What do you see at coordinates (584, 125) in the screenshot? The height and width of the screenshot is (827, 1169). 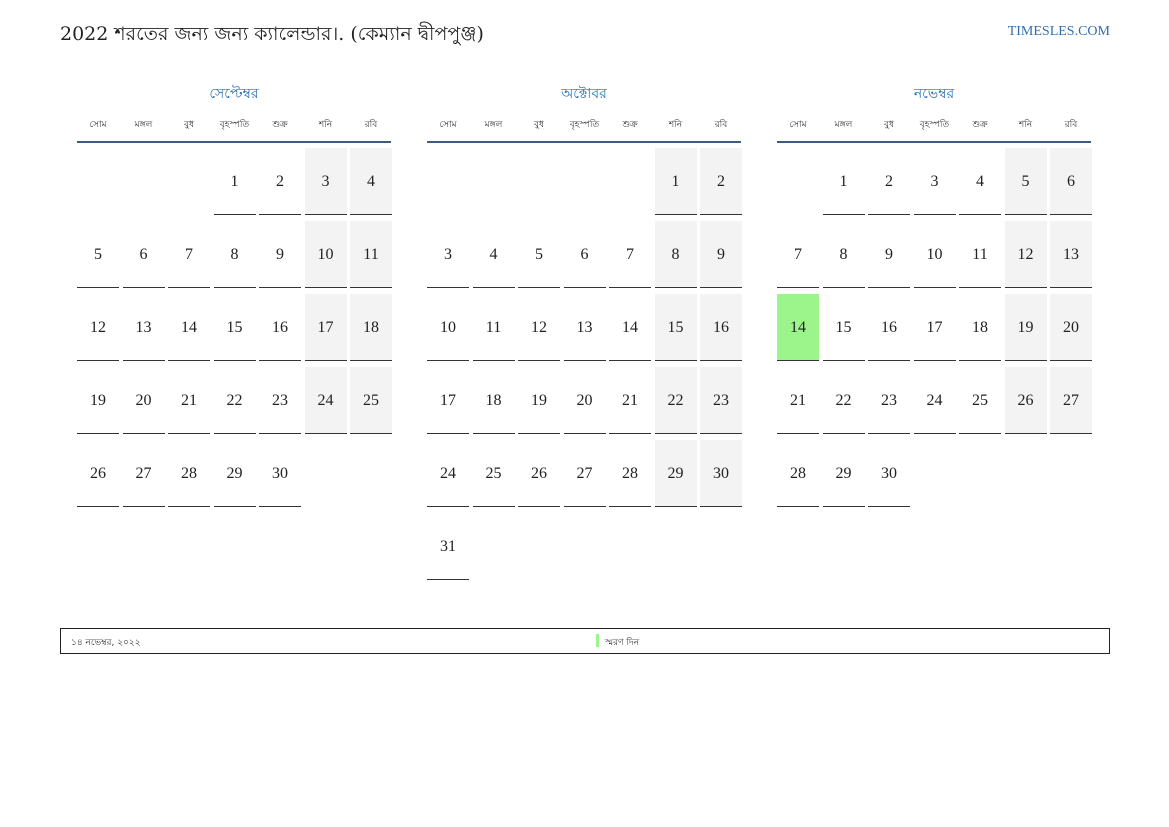 I see `weekday-label: বৃহস্পতি` at bounding box center [584, 125].